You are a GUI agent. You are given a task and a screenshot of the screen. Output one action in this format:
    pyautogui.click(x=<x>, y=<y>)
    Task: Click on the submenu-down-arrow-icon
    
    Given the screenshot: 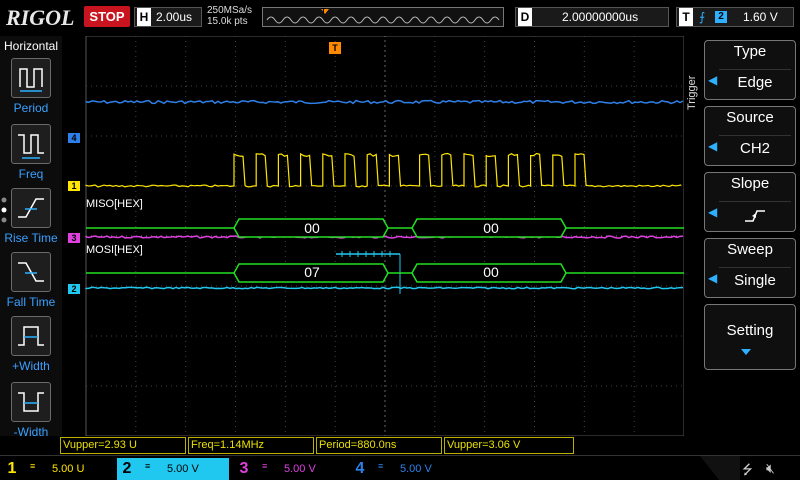 What is the action you would take?
    pyautogui.click(x=746, y=352)
    